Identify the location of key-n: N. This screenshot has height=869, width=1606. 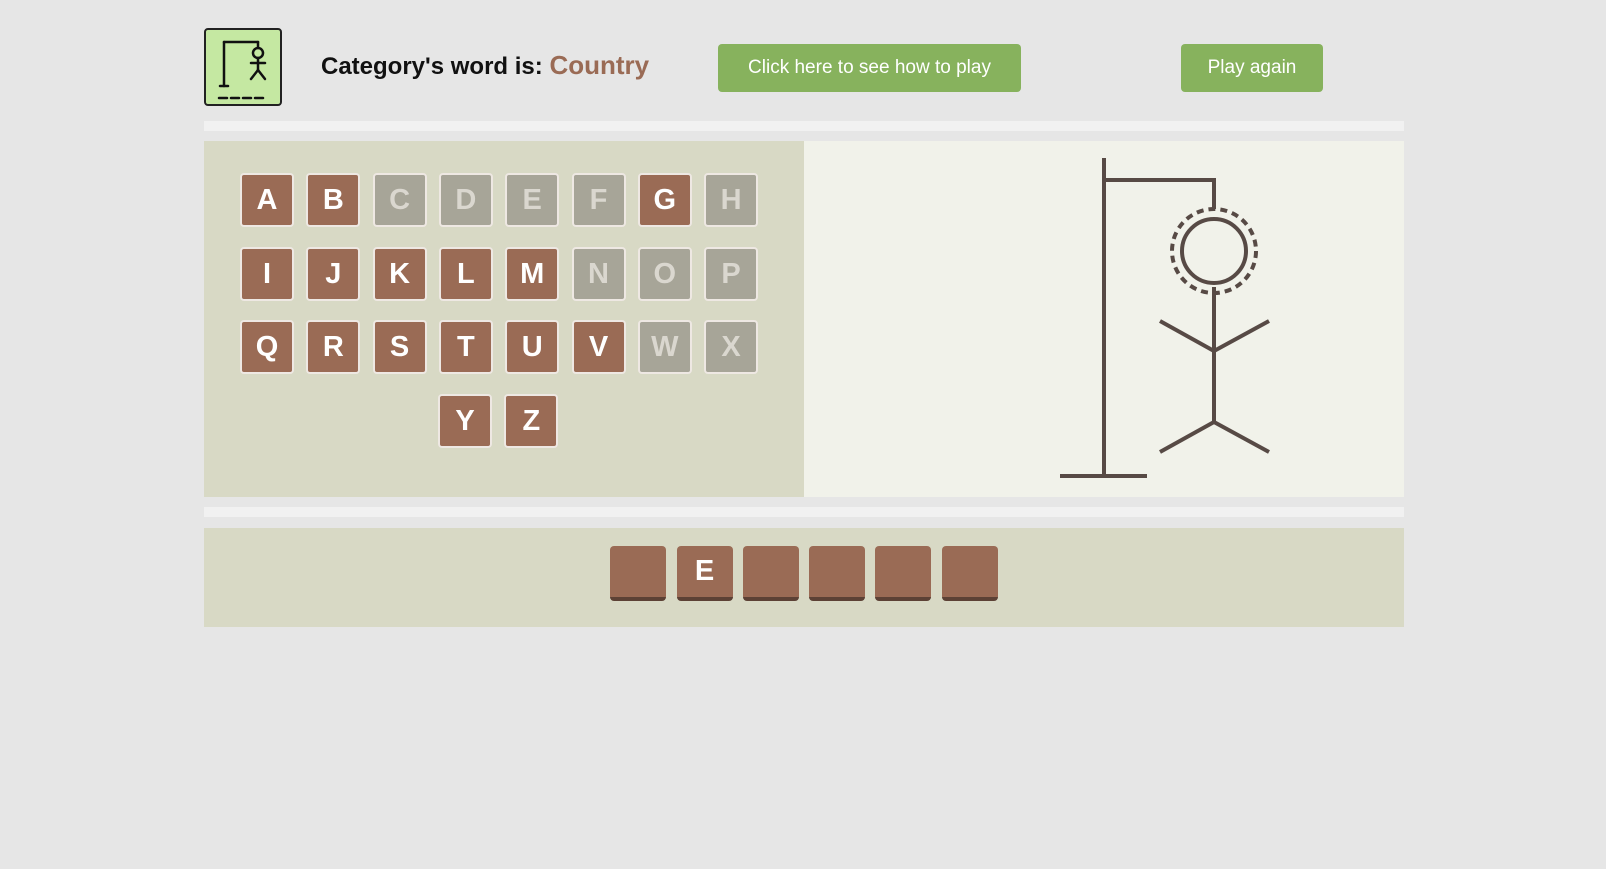
(598, 273).